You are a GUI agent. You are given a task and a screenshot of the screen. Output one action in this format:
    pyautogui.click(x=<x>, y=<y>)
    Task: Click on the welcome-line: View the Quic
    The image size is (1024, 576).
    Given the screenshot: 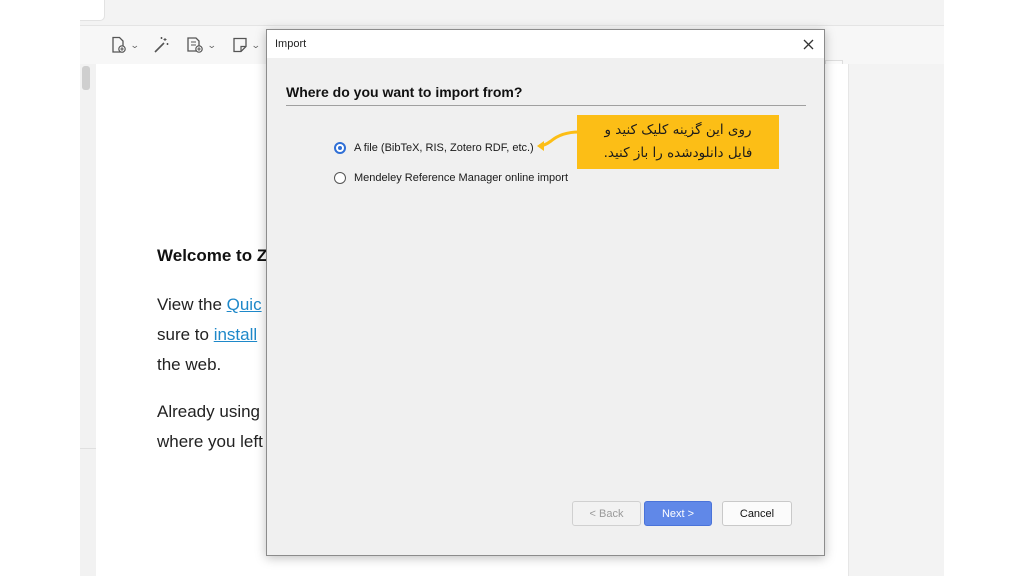 What is the action you would take?
    pyautogui.click(x=209, y=305)
    